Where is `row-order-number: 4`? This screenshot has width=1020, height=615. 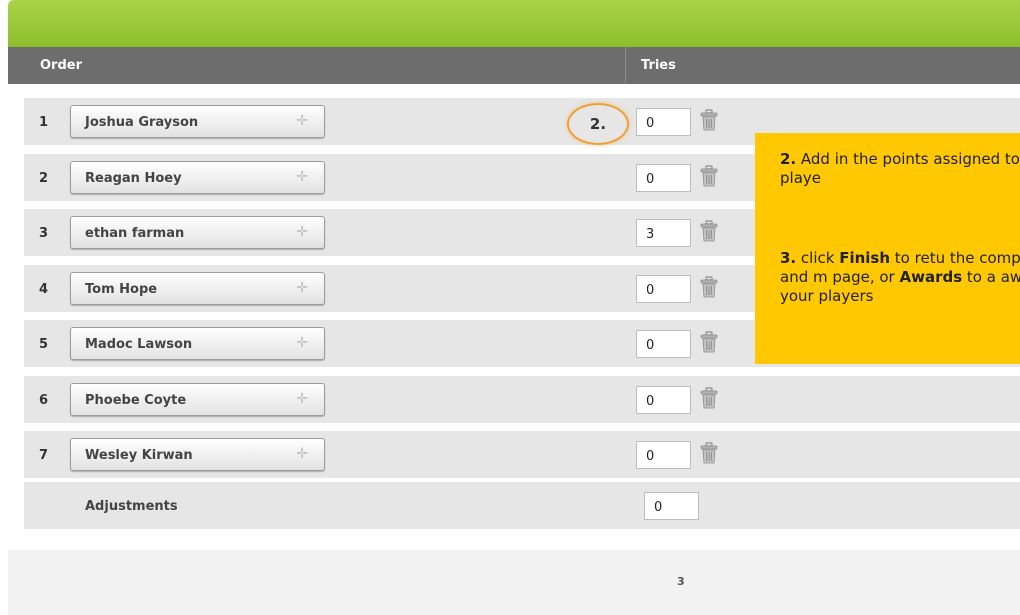 row-order-number: 4 is located at coordinates (44, 289).